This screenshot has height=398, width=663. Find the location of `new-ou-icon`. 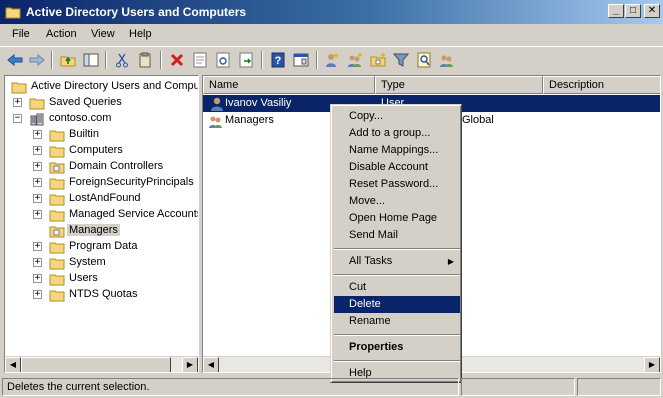

new-ou-icon is located at coordinates (378, 60).